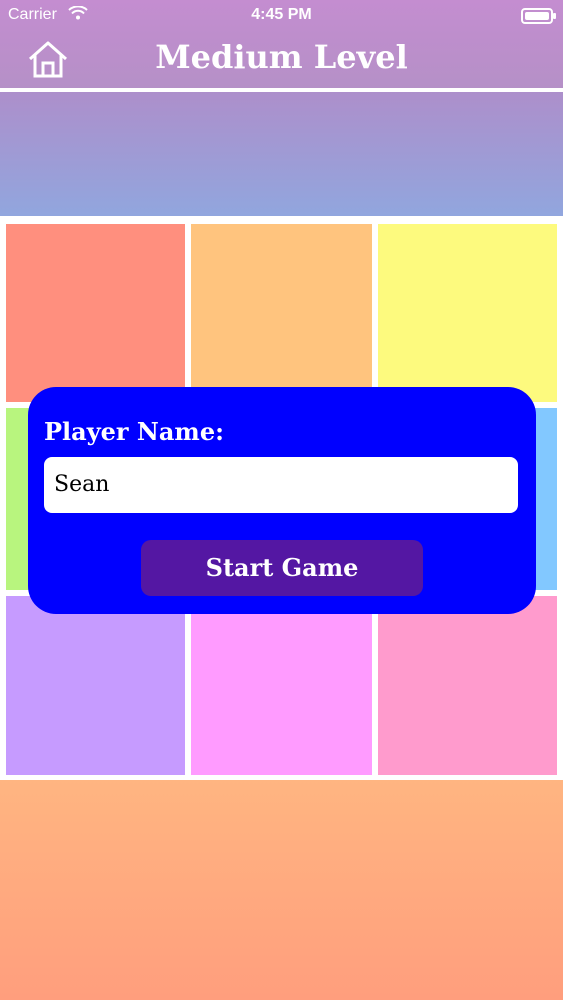 Image resolution: width=563 pixels, height=1000 pixels. I want to click on start-game-button: Start Game, so click(282, 568).